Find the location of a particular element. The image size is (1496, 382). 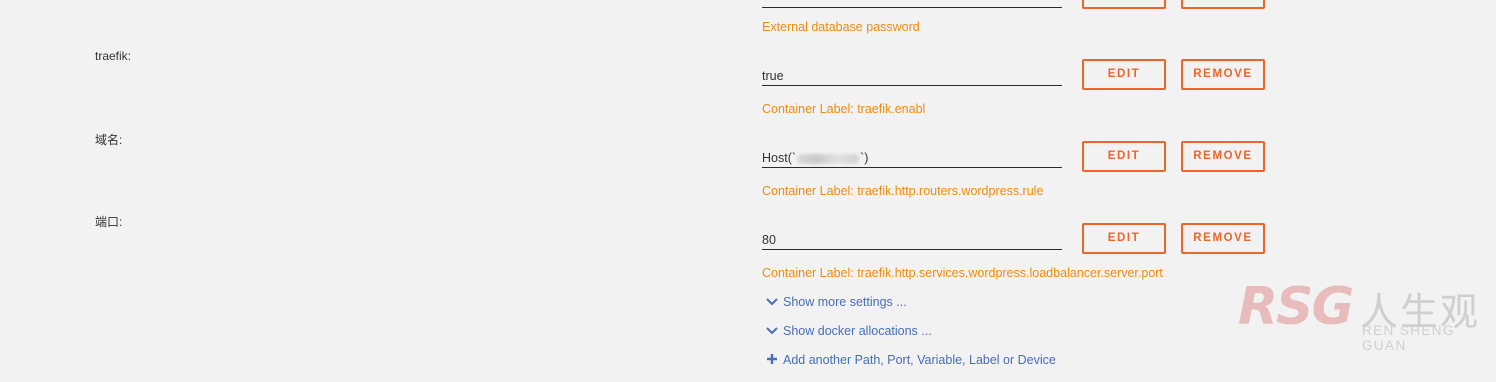

value-prefix: Host(` is located at coordinates (779, 158).